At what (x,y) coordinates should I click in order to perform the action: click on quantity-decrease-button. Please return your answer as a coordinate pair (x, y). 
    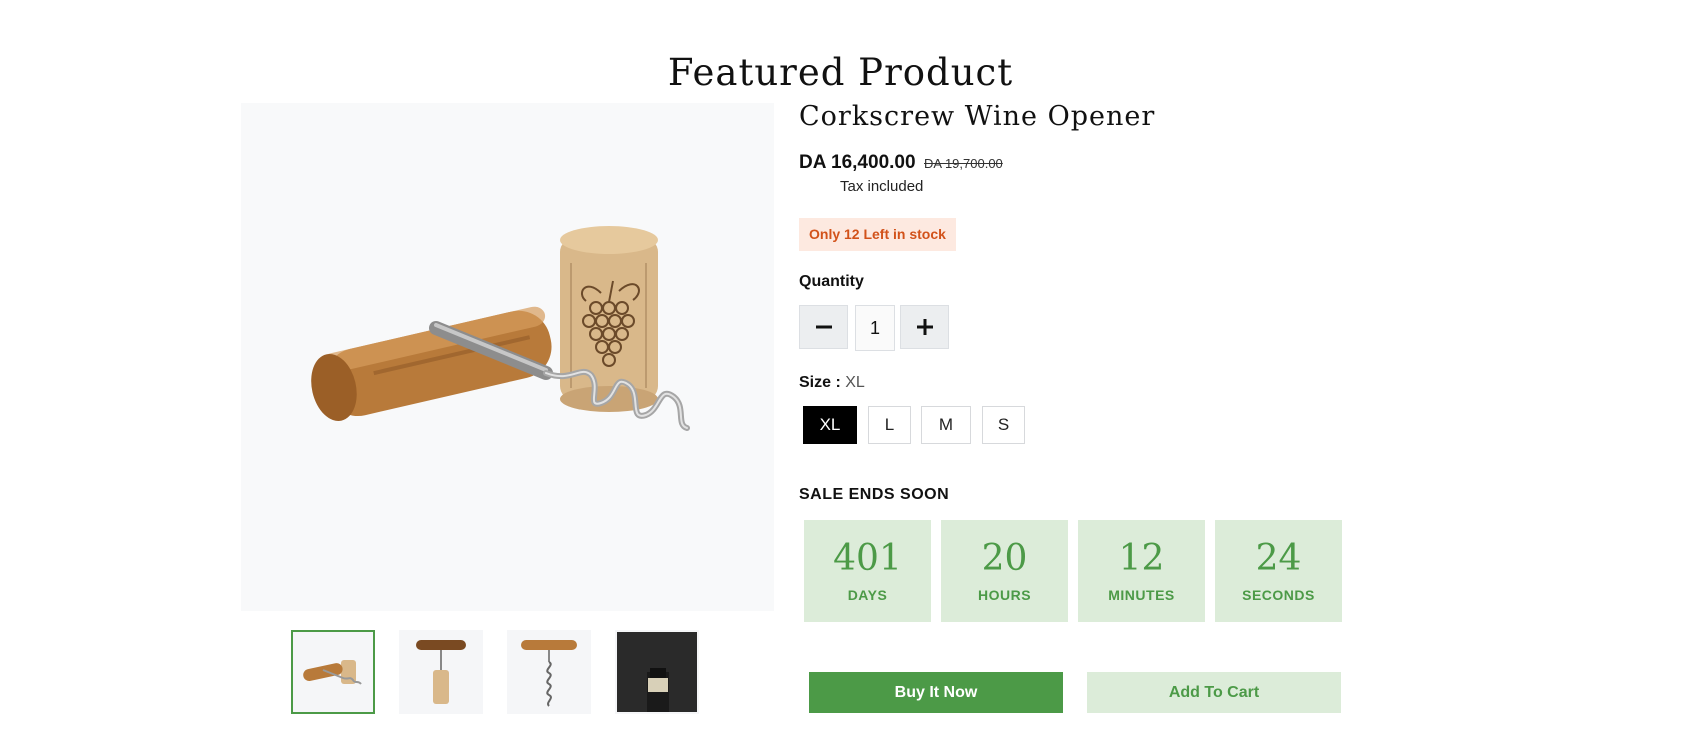
    Looking at the image, I should click on (823, 327).